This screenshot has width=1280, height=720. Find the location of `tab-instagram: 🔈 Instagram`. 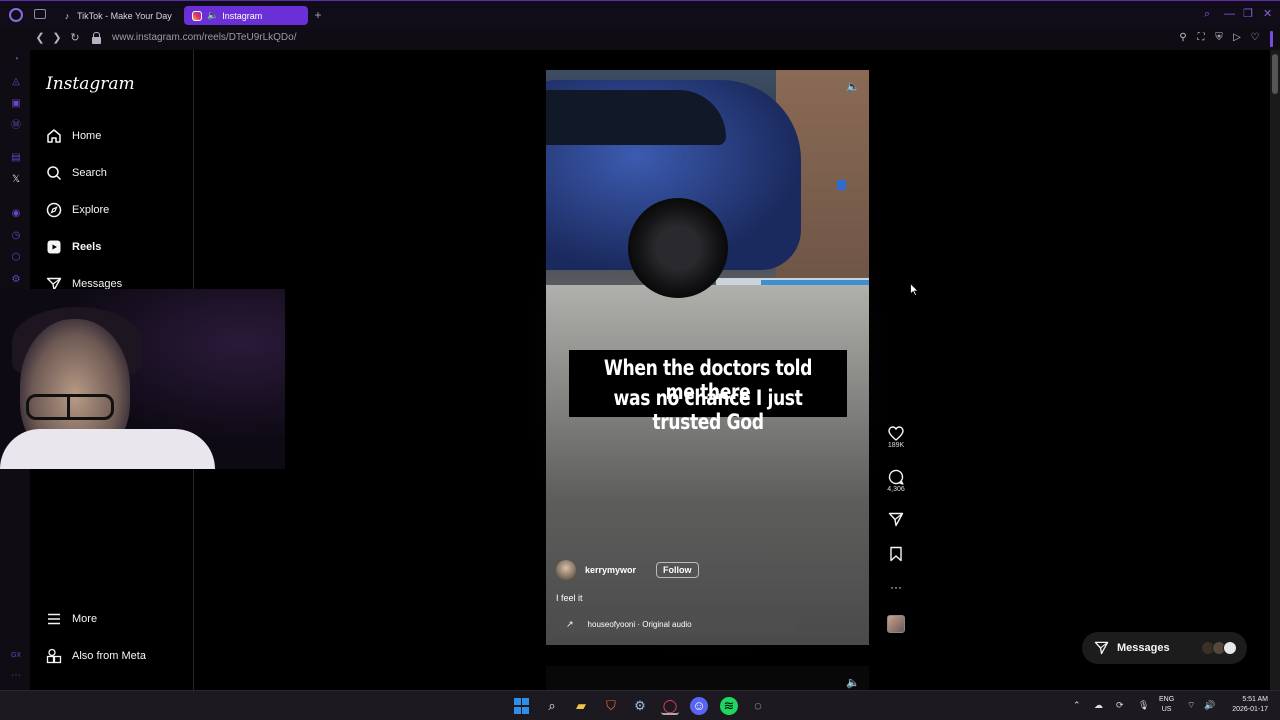

tab-instagram: 🔈 Instagram is located at coordinates (246, 15).